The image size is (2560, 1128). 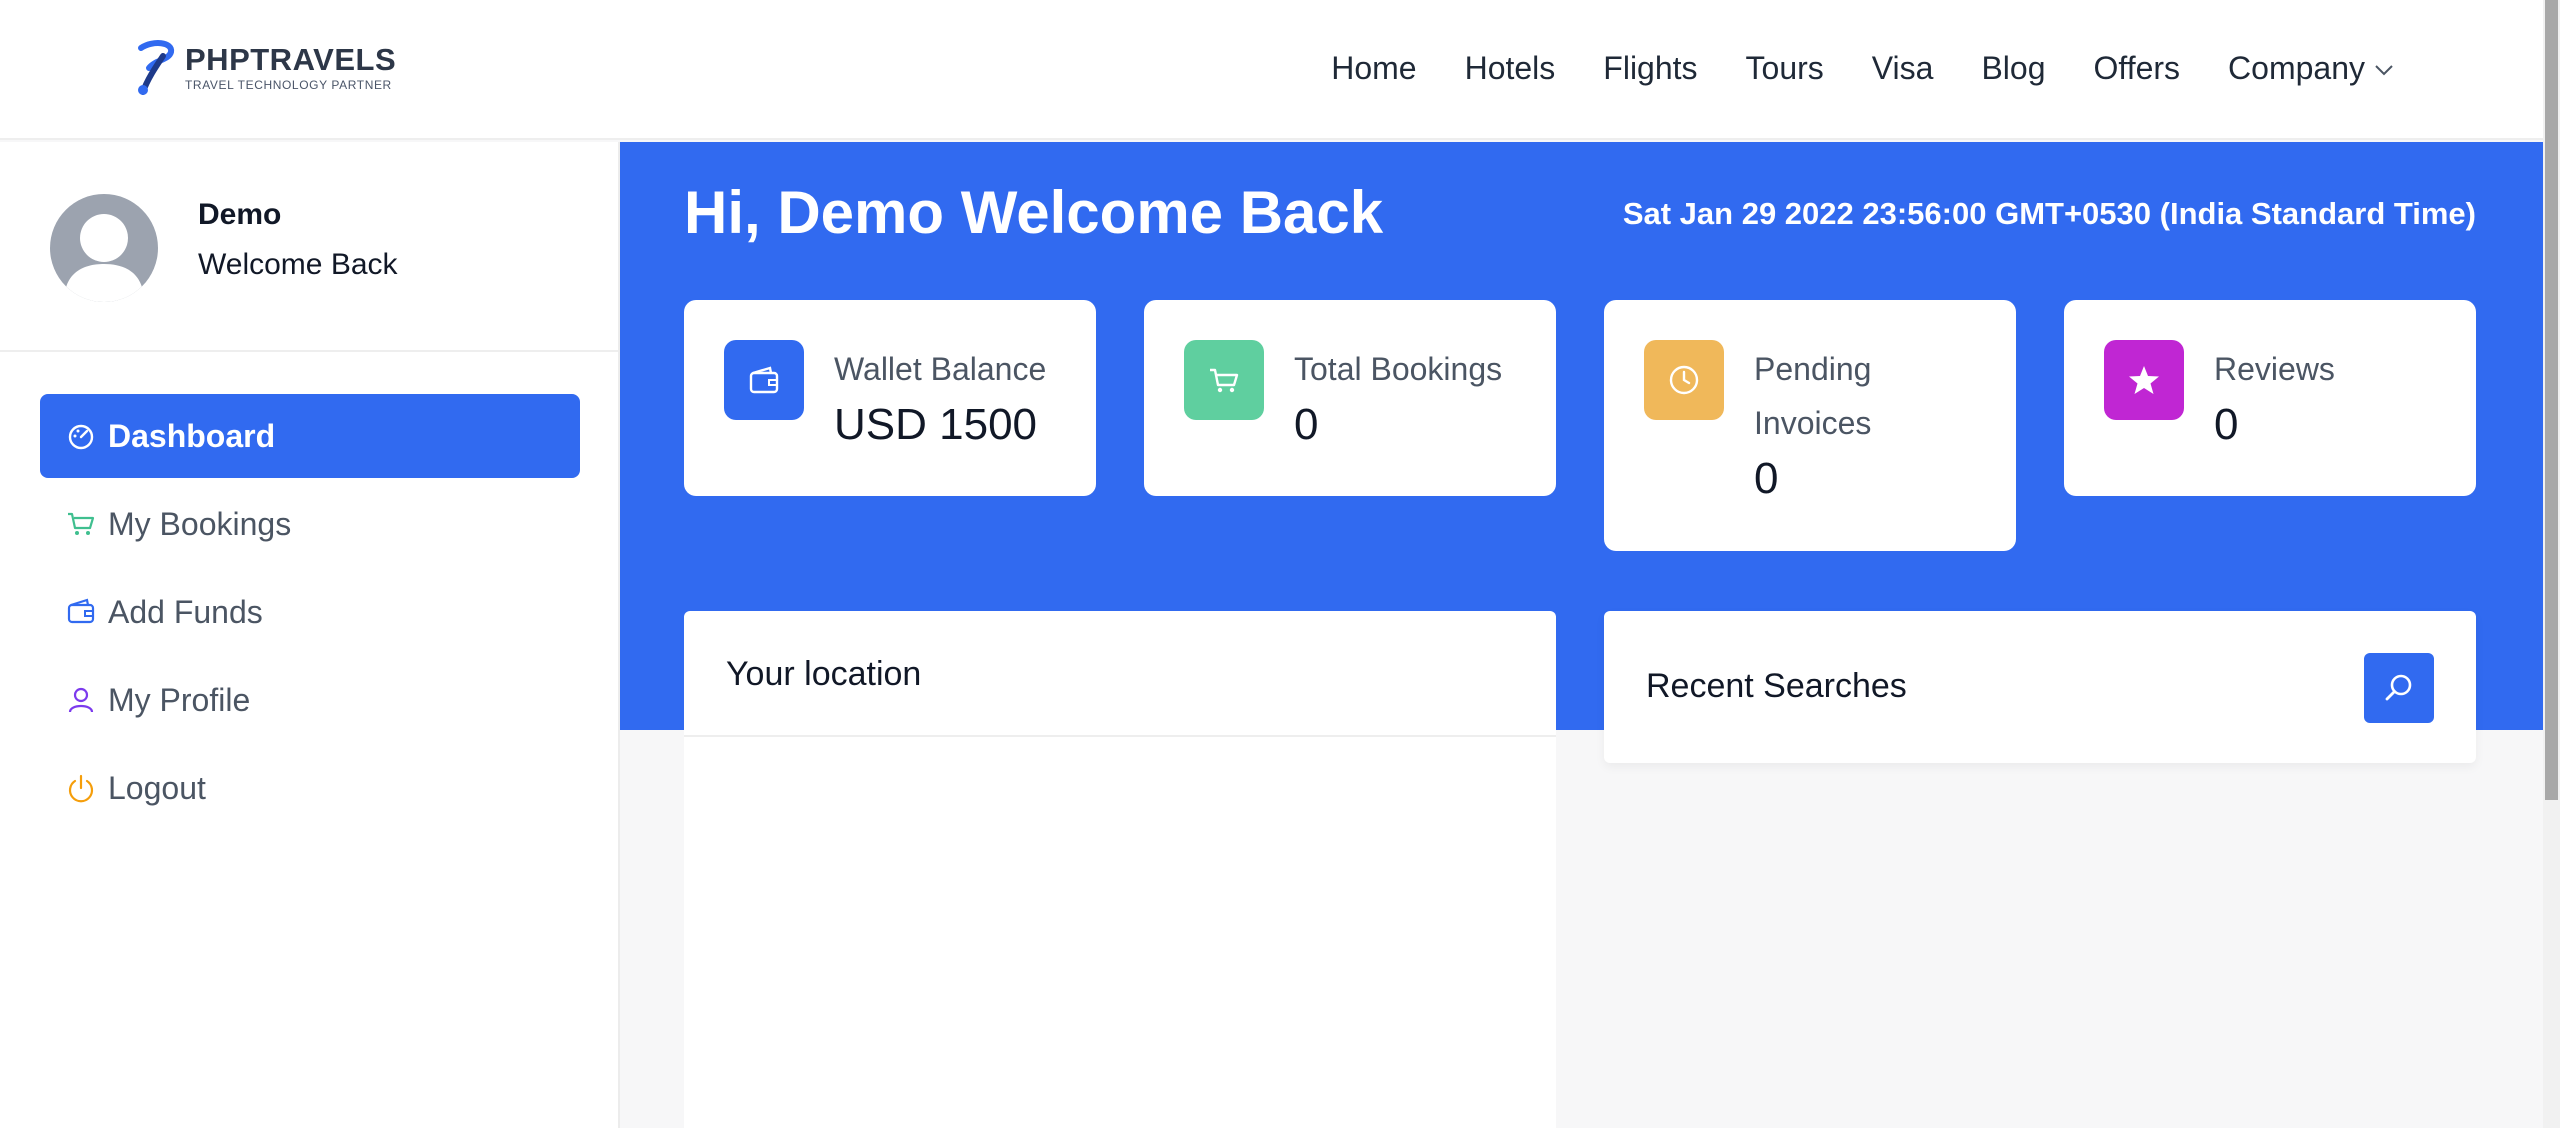 What do you see at coordinates (157, 787) in the screenshot?
I see `sidebar-item-label: Logout` at bounding box center [157, 787].